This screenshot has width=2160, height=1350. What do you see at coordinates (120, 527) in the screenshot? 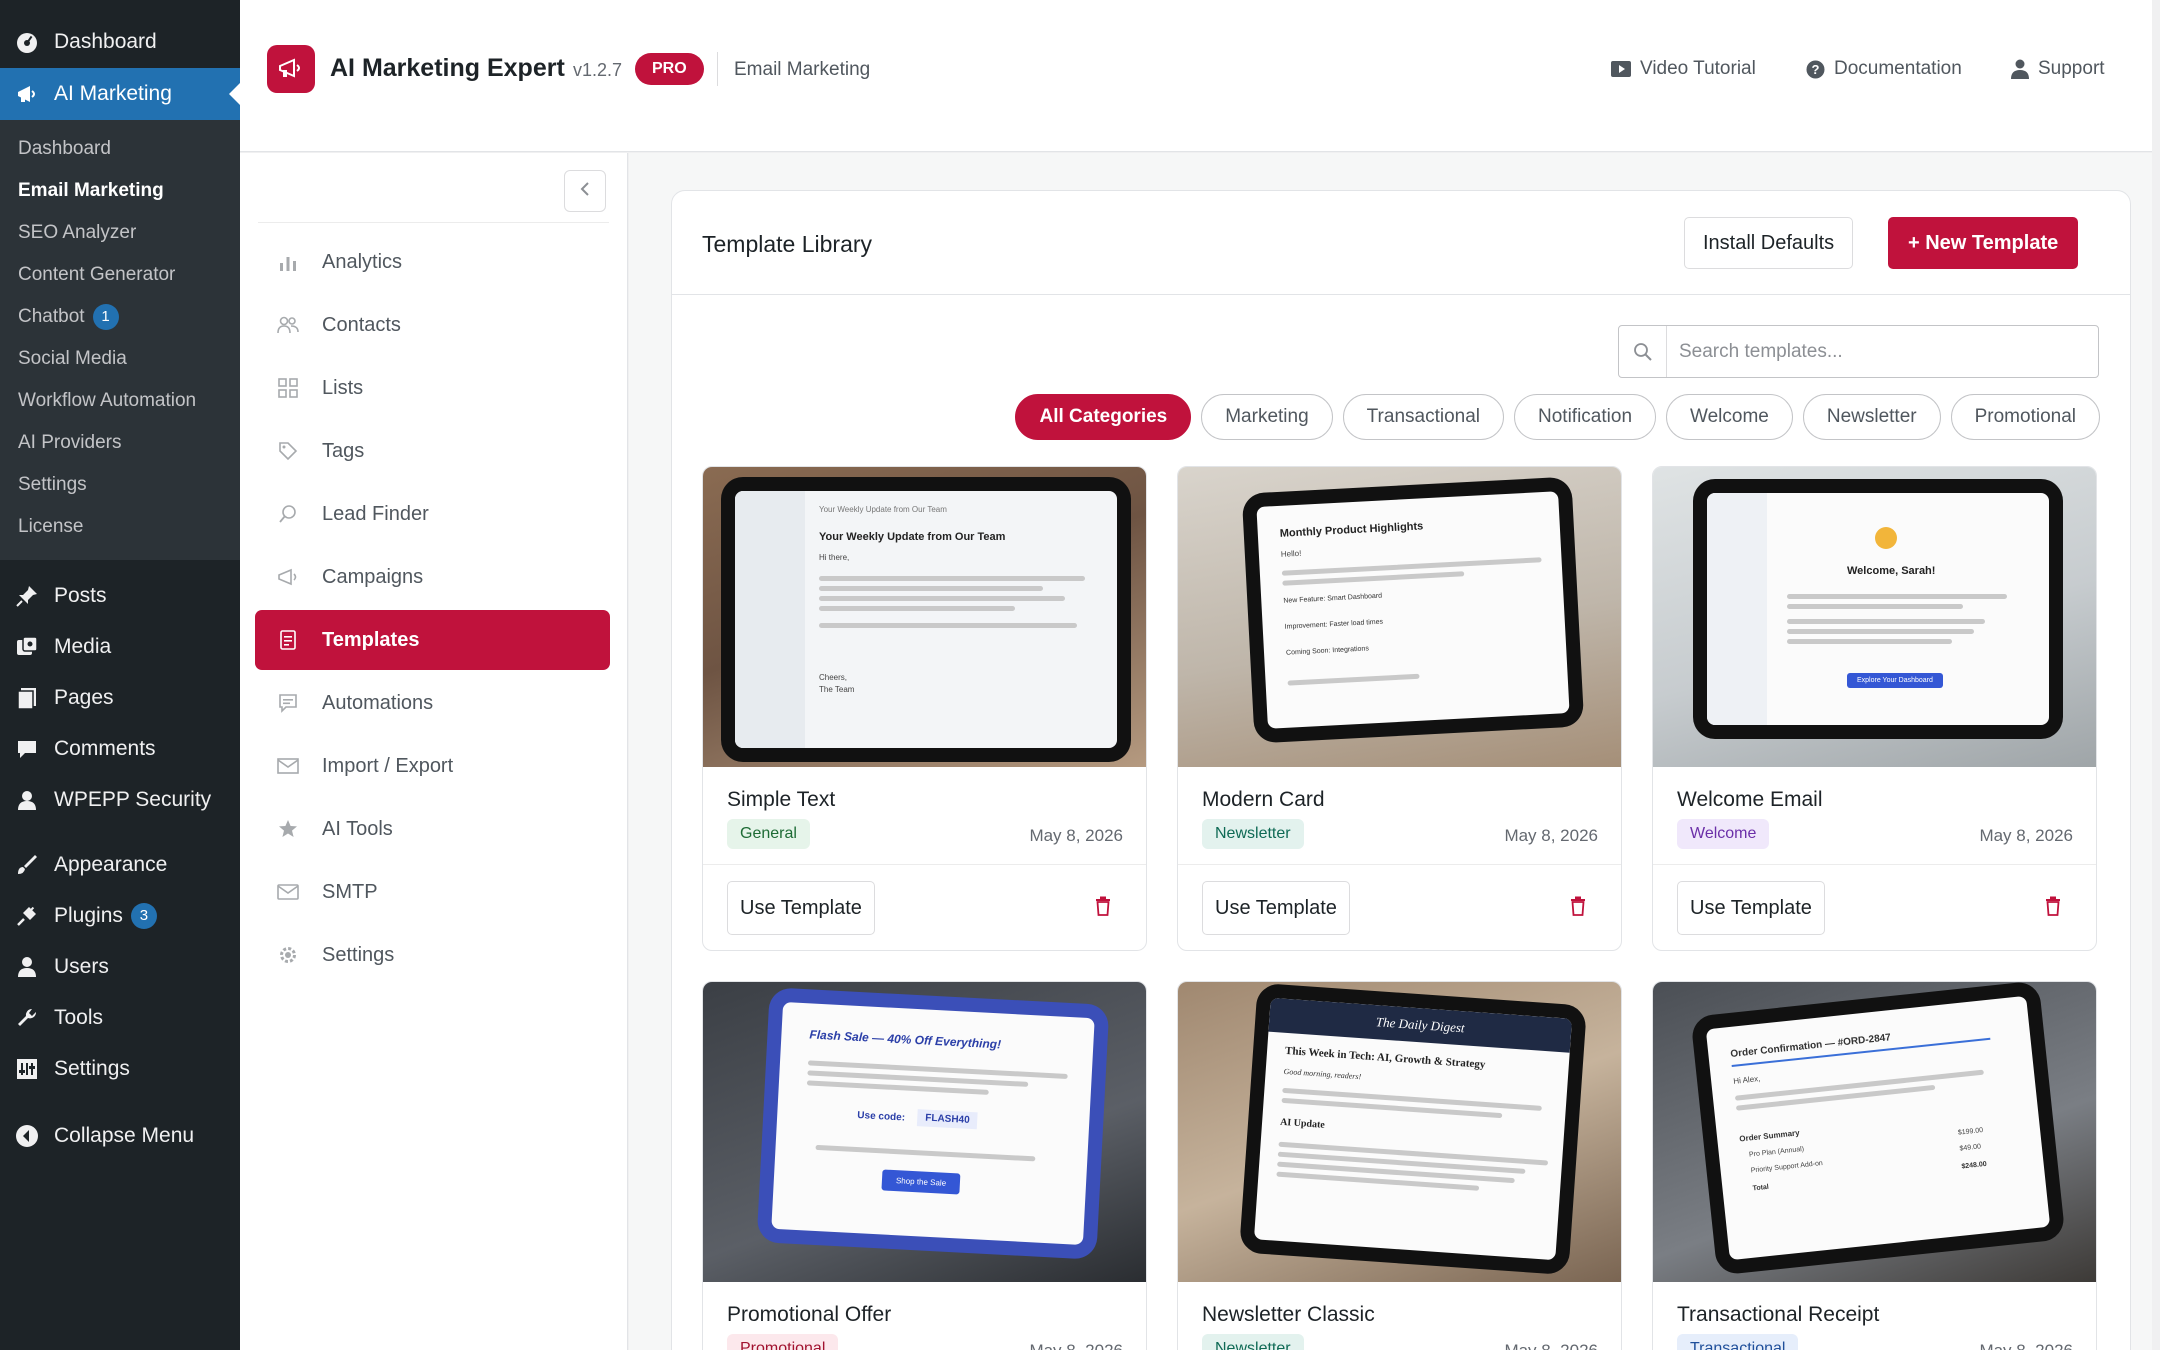
I see `wp-submenu-license: License` at bounding box center [120, 527].